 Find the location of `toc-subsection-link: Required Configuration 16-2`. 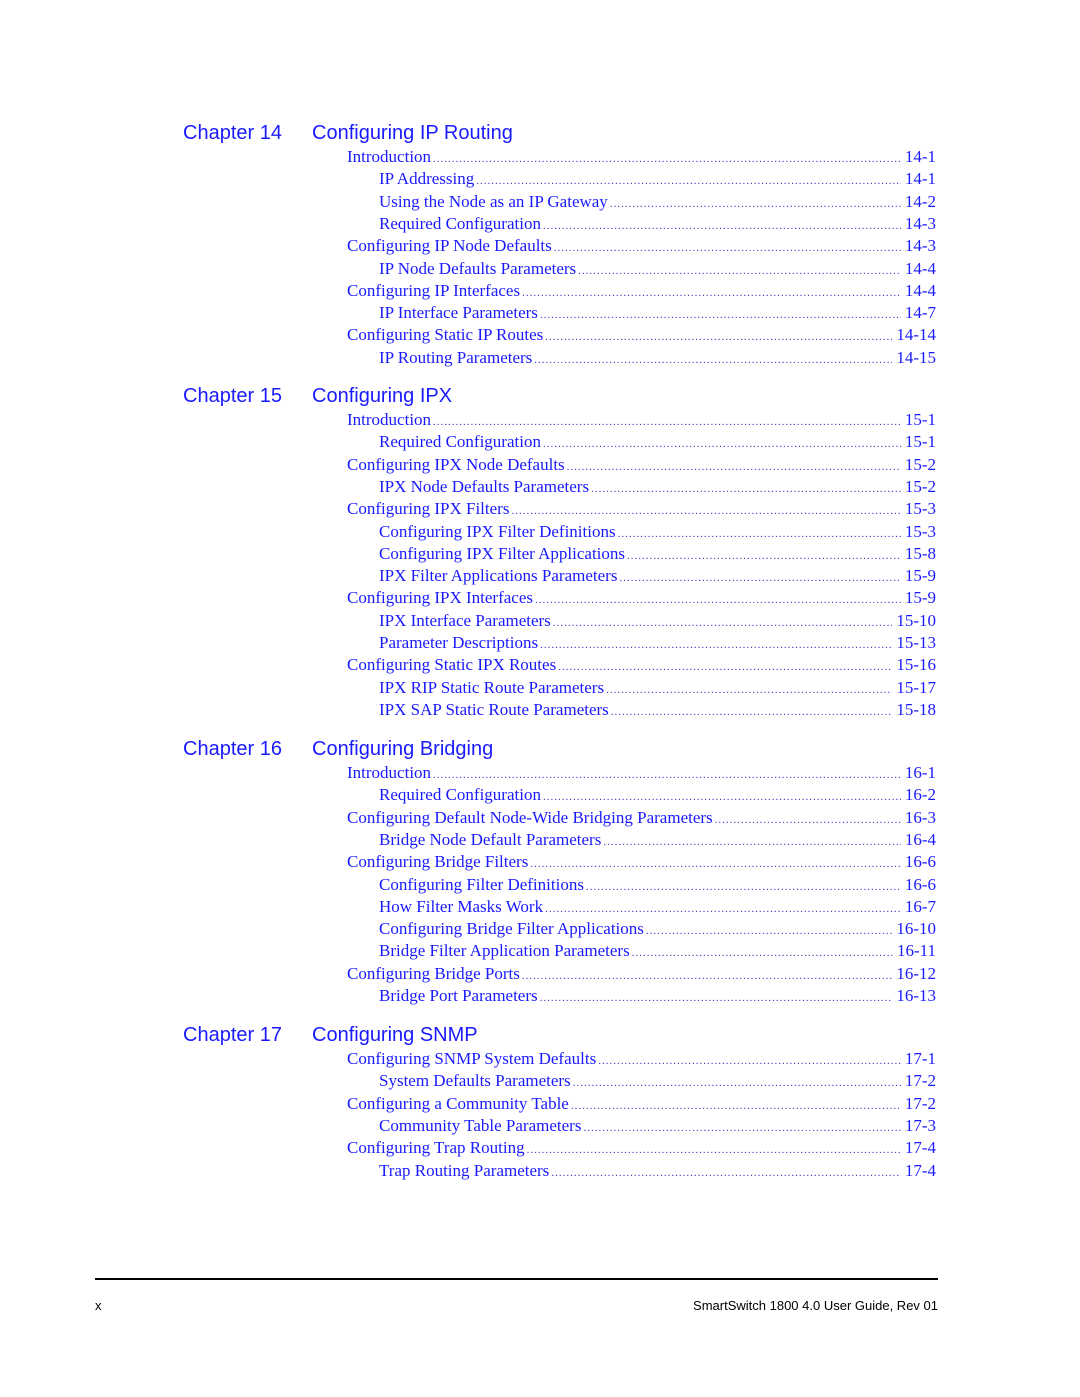

toc-subsection-link: Required Configuration 16-2 is located at coordinates (657, 795).